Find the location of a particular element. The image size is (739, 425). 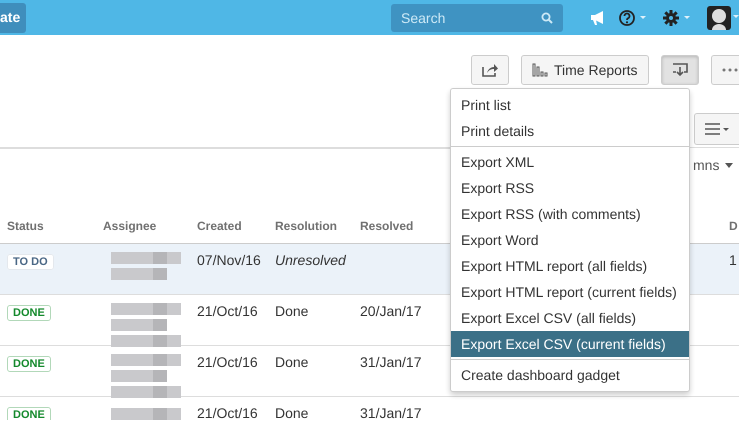

menu-item: Export Excel CSV (all fields) is located at coordinates (570, 318).